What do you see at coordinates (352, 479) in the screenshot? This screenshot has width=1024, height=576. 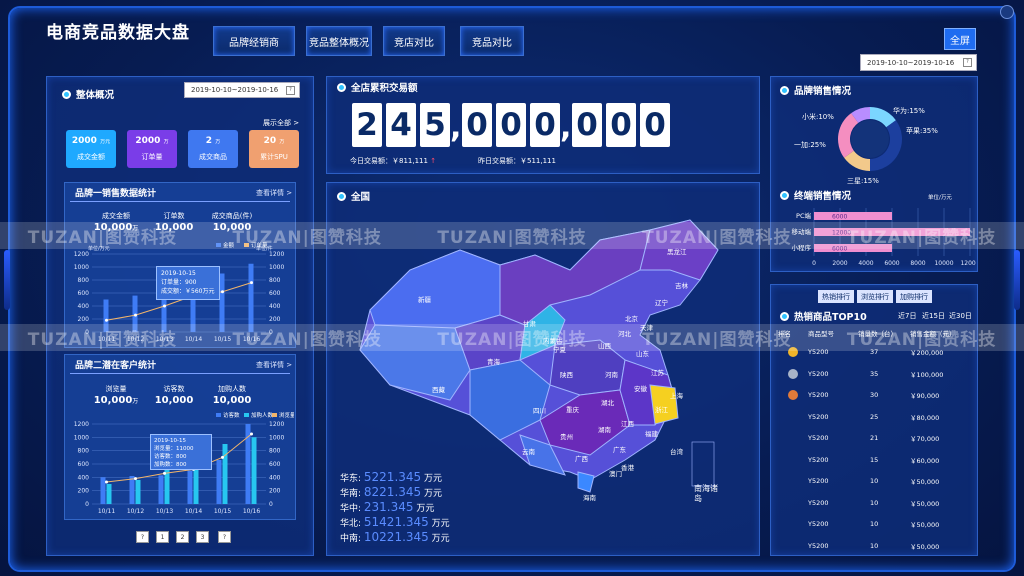 I see `region-name: 华东:` at bounding box center [352, 479].